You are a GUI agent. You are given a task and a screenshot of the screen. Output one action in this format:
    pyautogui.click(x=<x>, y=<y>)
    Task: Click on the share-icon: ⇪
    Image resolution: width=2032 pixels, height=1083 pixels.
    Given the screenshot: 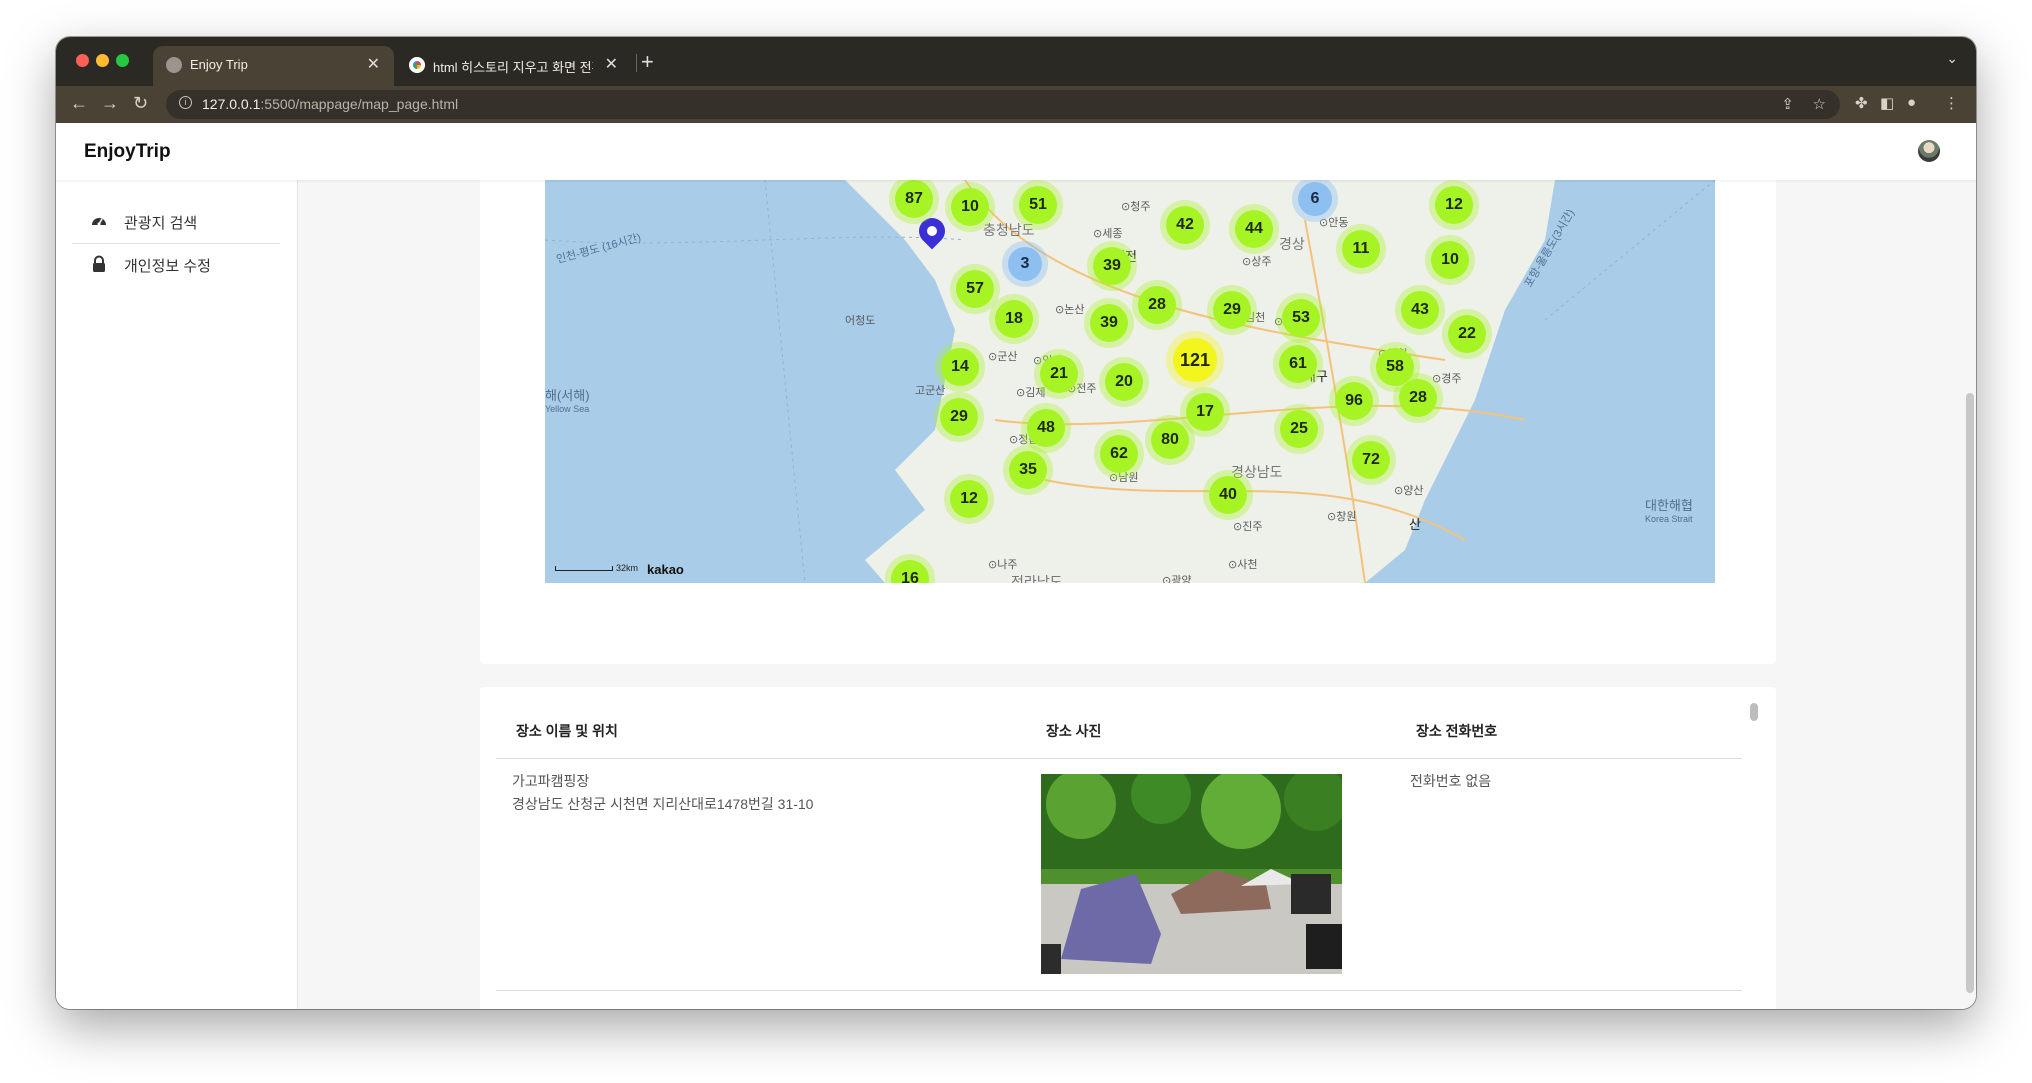 What is the action you would take?
    pyautogui.click(x=1787, y=104)
    